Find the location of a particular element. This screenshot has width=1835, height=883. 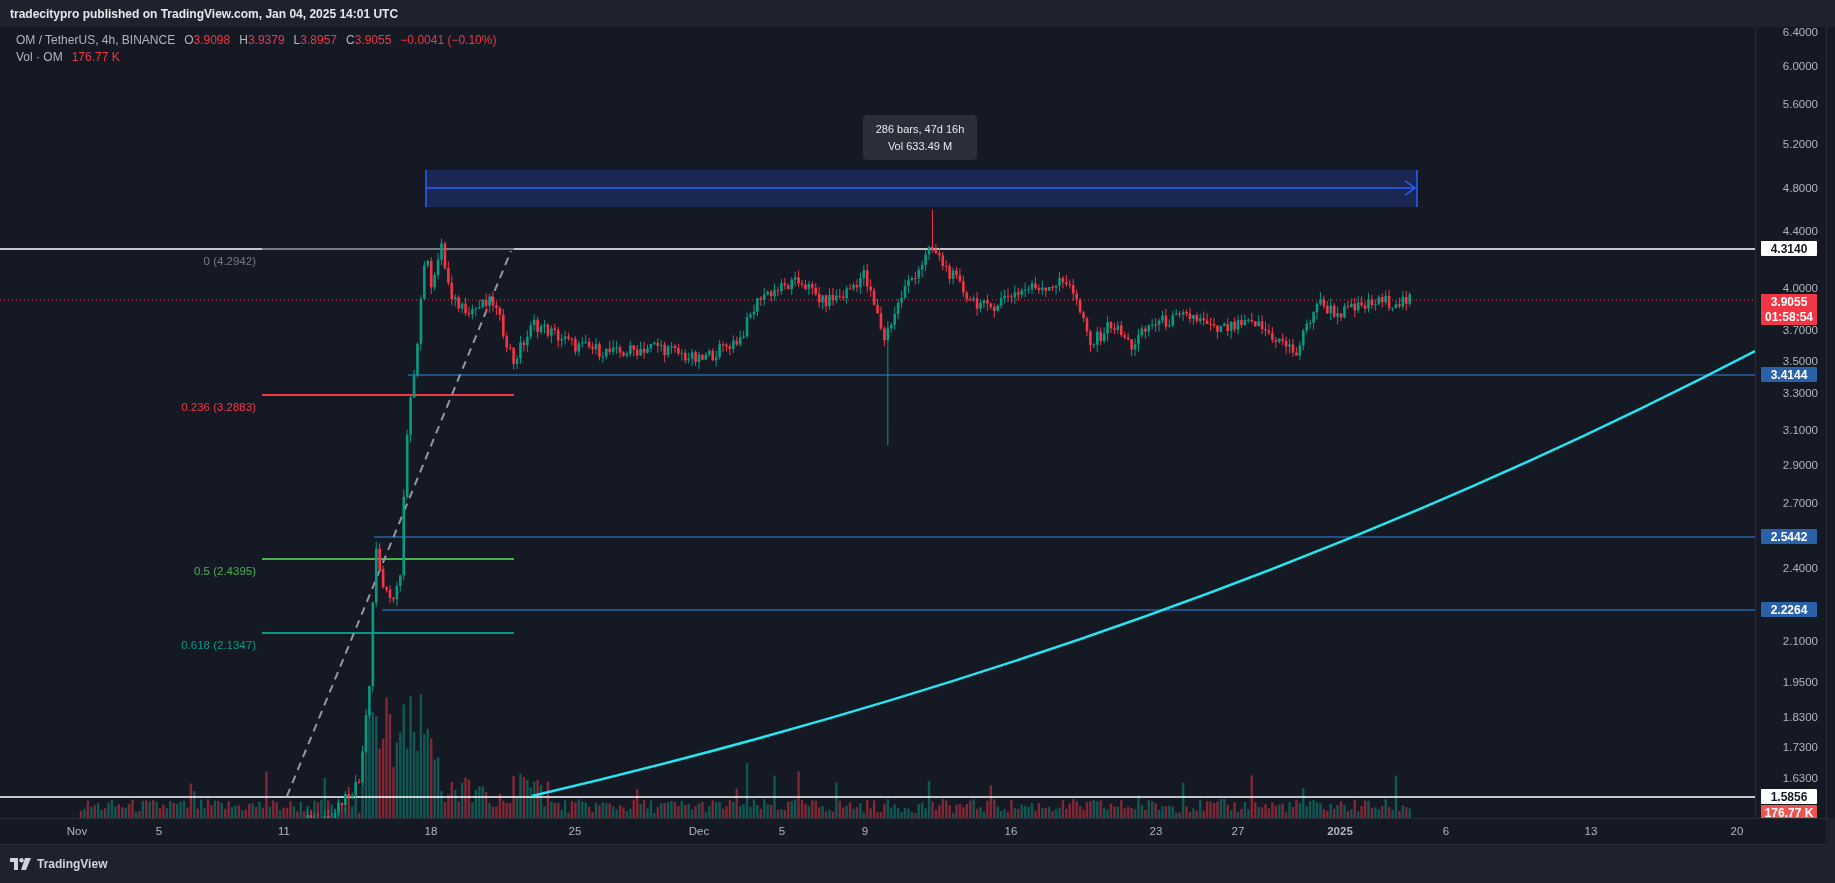

price-tick-label: 3.5000 is located at coordinates (1800, 361).